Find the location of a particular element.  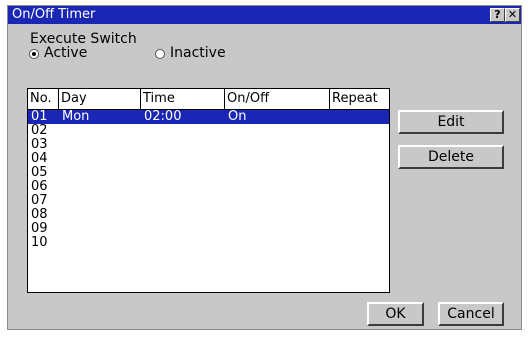

table-row: 01 Mon 02:00 On is located at coordinates (208, 117).